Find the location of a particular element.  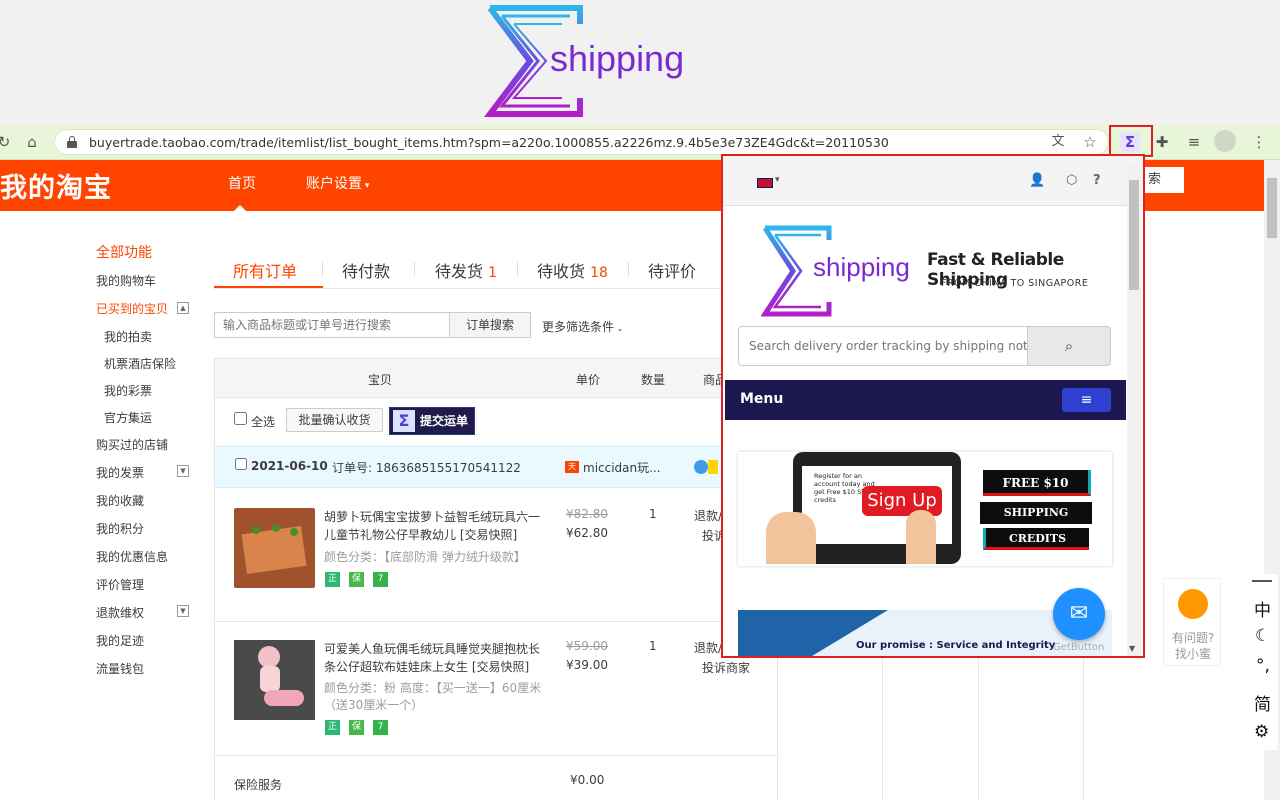

leaf-shape is located at coordinates (294, 532).